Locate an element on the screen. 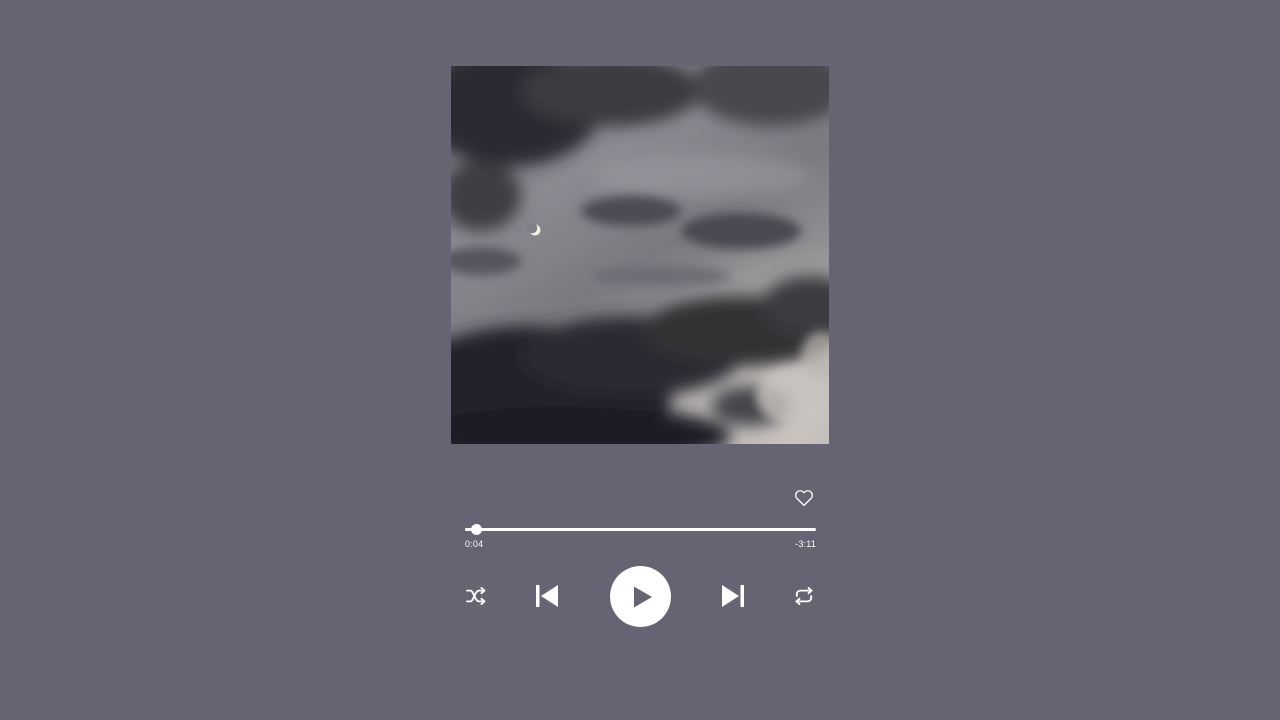 This screenshot has height=720, width=1280. remaining-time: -3:11 is located at coordinates (805, 544).